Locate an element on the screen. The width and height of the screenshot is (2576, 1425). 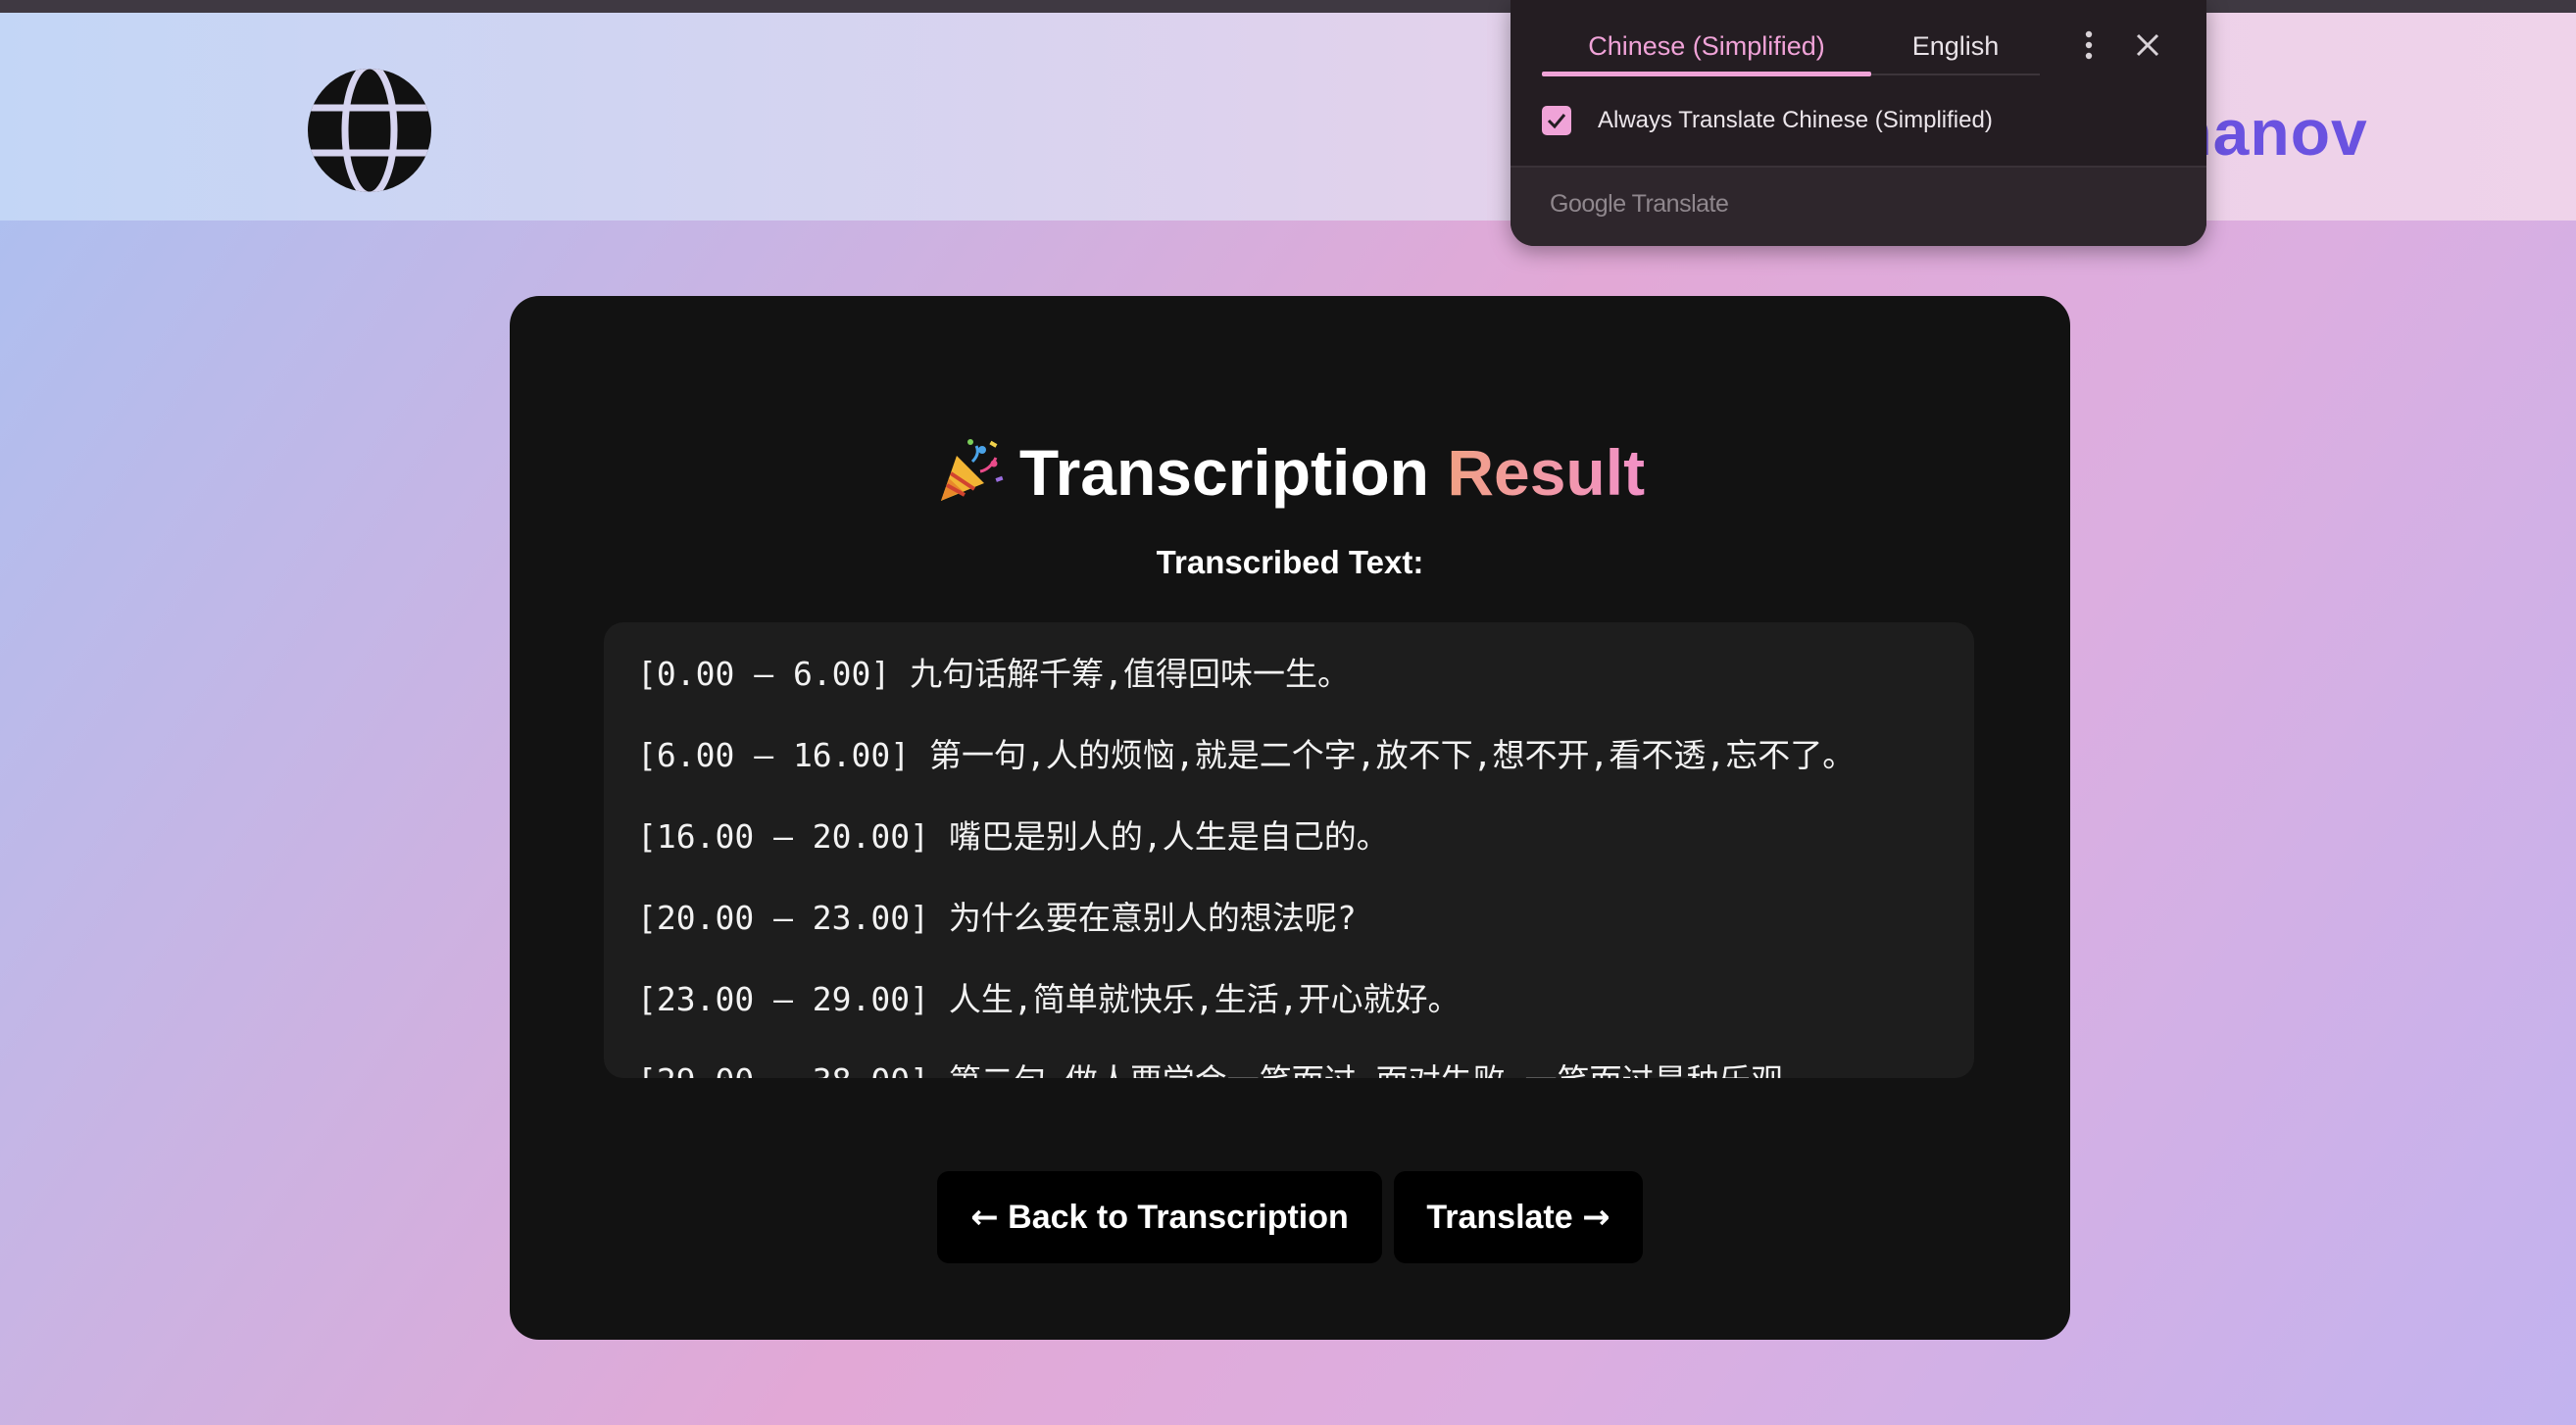
transcribed-text-heading: Transcribed Text: is located at coordinates (1290, 562).